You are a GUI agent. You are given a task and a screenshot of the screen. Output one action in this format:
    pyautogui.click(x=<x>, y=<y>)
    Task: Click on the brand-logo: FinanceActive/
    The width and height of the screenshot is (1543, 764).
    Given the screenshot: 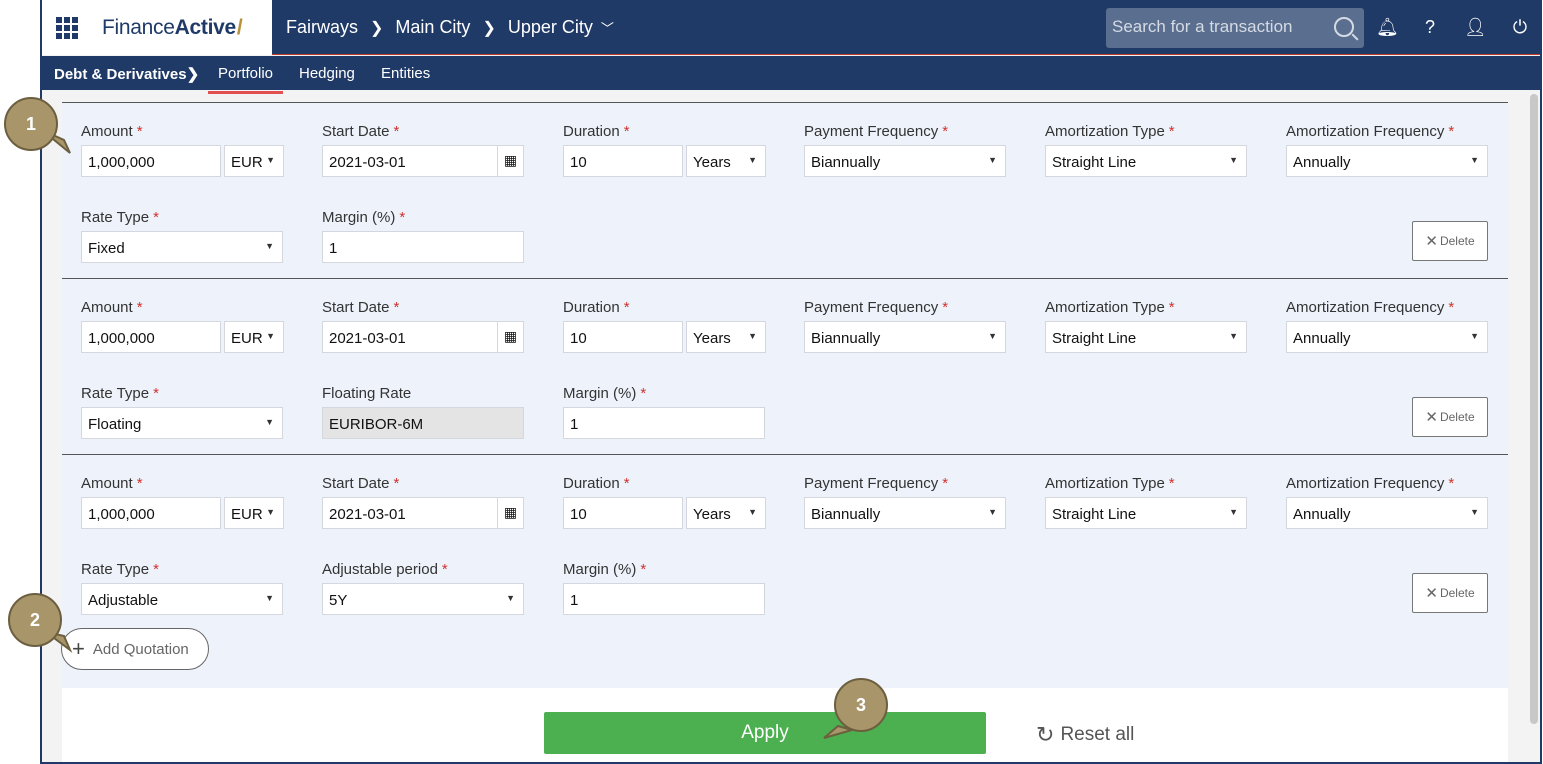 What is the action you would take?
    pyautogui.click(x=172, y=28)
    